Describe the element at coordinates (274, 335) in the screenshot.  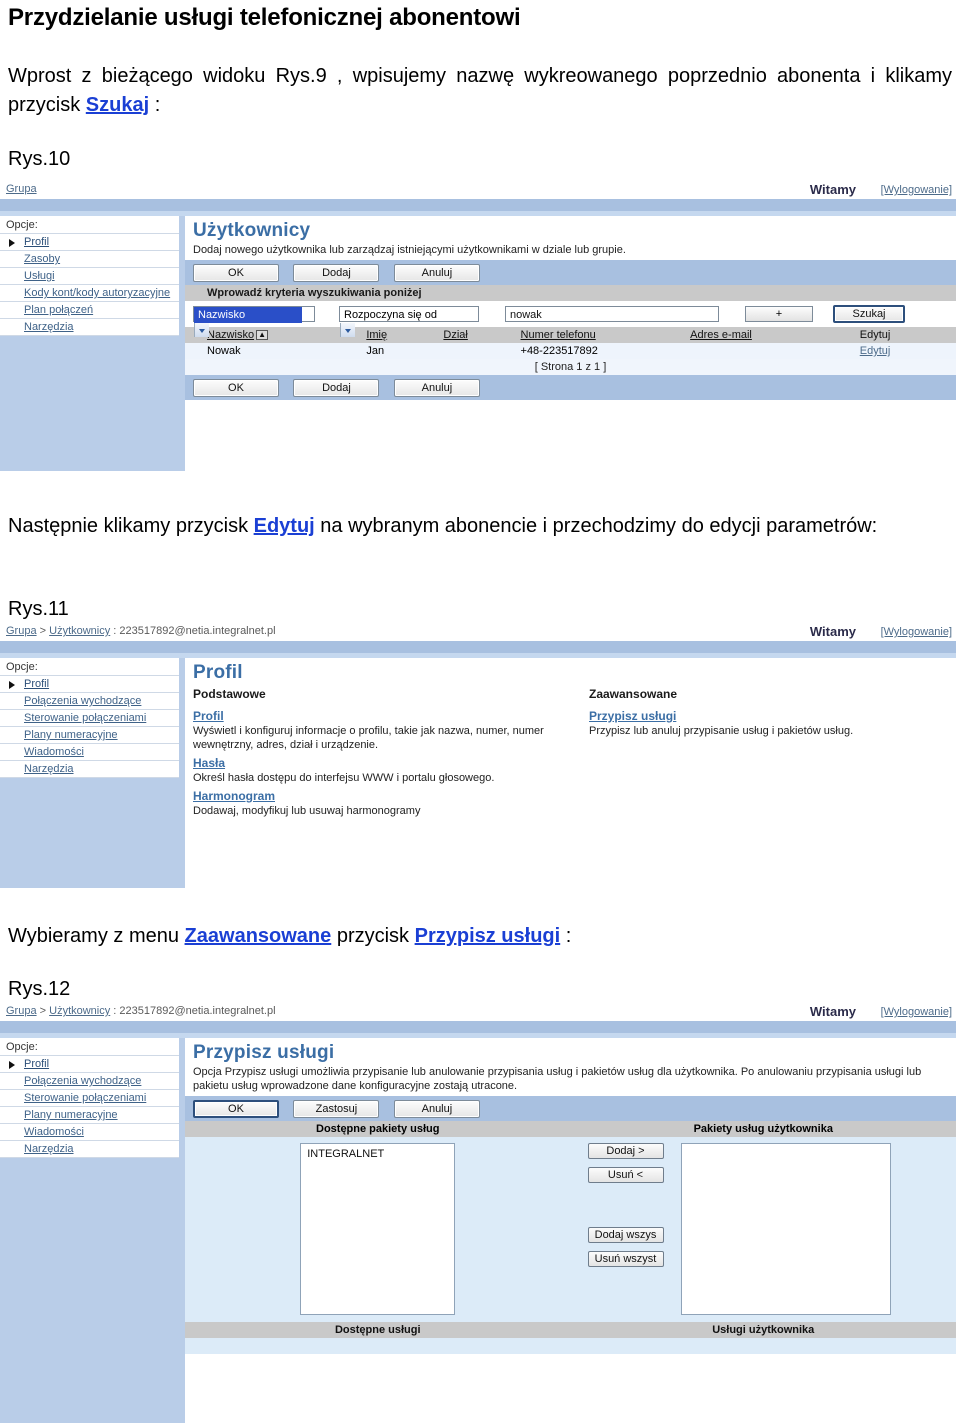
I see `col-nazwisko: Nazwisko ▲` at that location.